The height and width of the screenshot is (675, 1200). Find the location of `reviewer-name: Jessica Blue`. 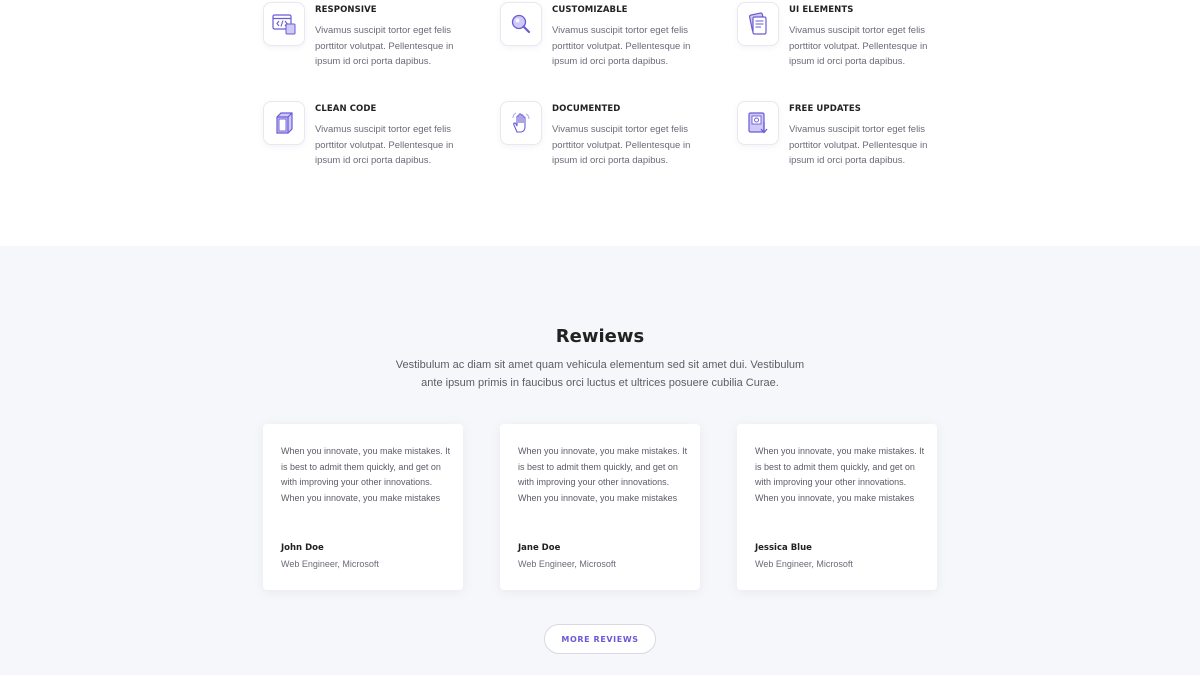

reviewer-name: Jessica Blue is located at coordinates (783, 548).